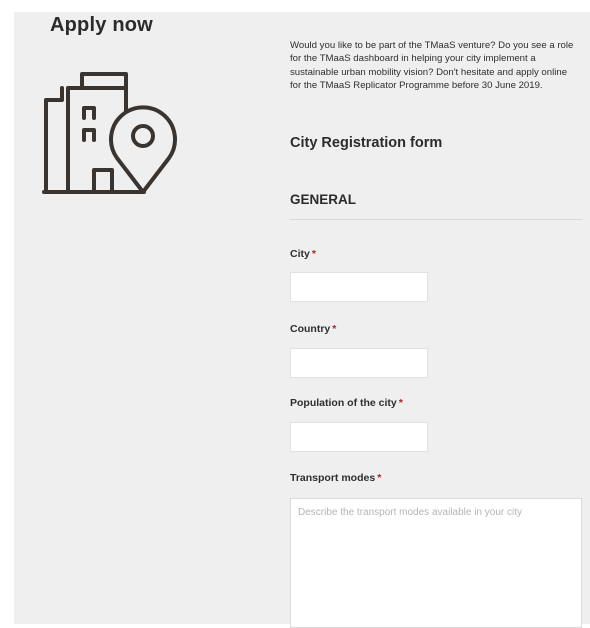 The image size is (590, 628). Describe the element at coordinates (101, 25) in the screenshot. I see `page-title: Apply now` at that location.